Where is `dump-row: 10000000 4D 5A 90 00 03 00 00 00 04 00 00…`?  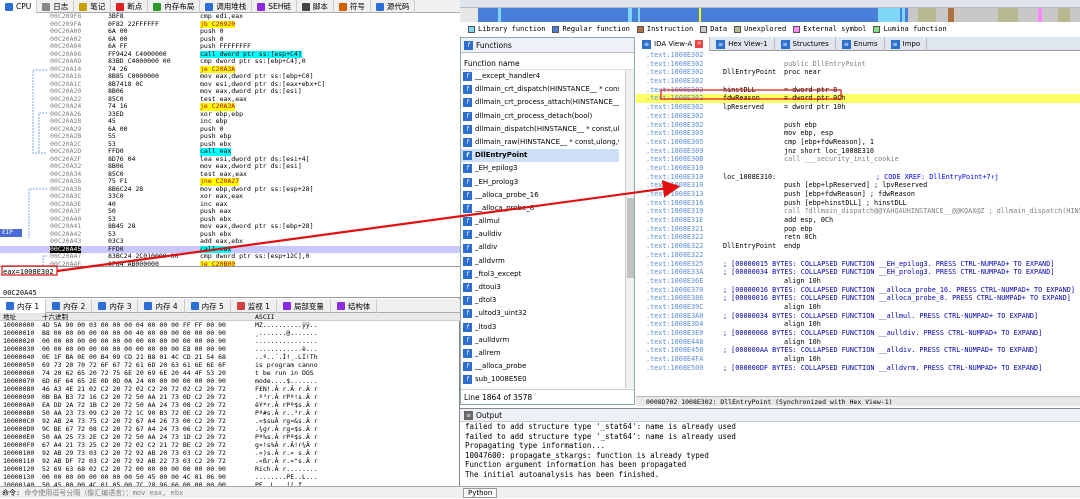
dump-row: 10000000 4D 5A 90 00 03 00 00 00 04 00 00… is located at coordinates (230, 325).